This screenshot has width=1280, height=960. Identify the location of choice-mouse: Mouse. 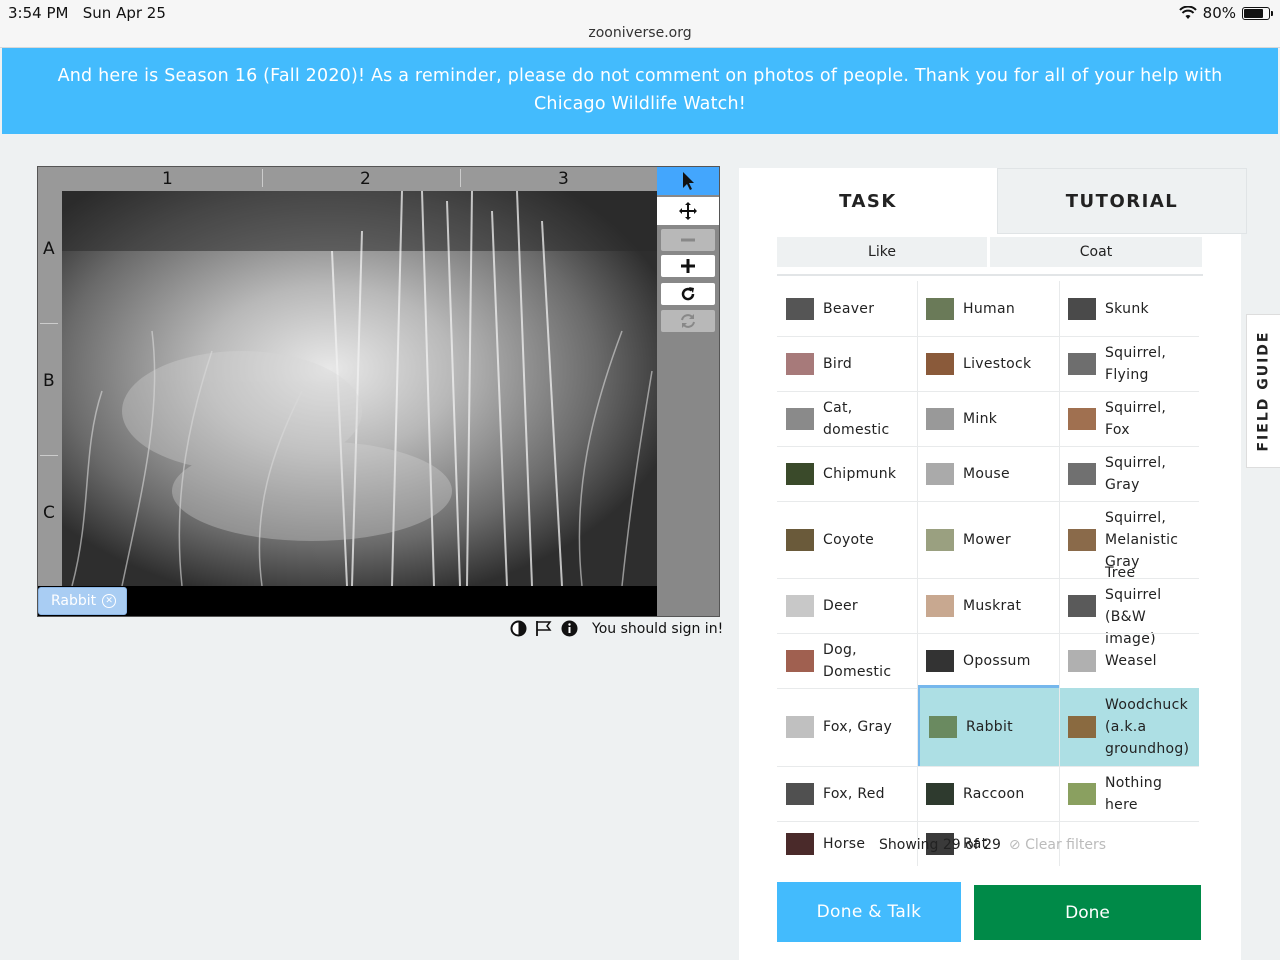
(988, 473).